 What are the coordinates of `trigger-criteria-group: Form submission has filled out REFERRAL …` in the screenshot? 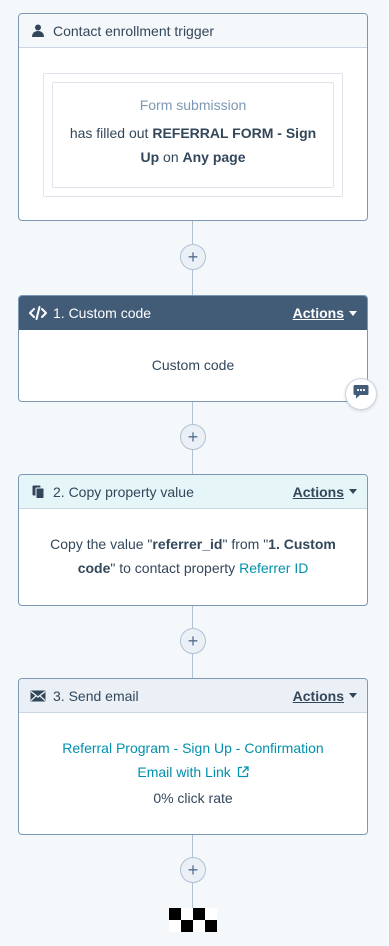 It's located at (193, 135).